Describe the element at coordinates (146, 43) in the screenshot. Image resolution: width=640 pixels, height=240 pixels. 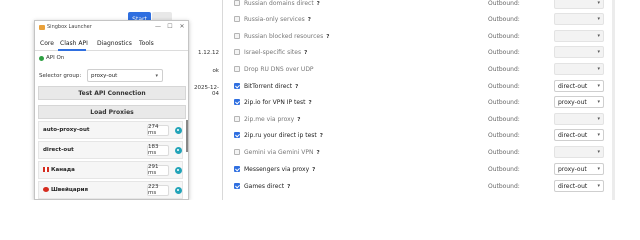
I see `tab-tools: Tools` at that location.